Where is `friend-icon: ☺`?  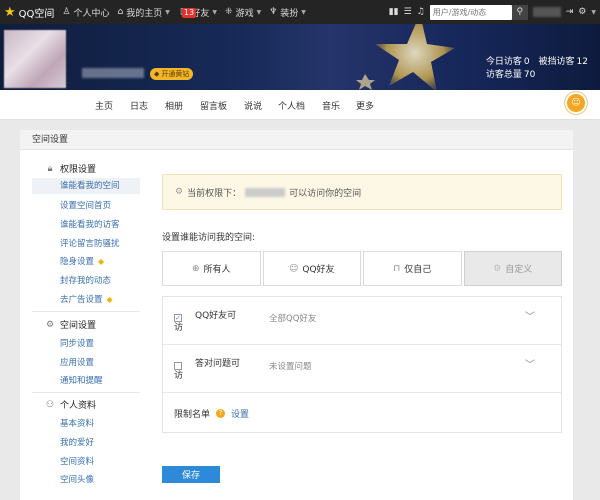 friend-icon: ☺ is located at coordinates (293, 268).